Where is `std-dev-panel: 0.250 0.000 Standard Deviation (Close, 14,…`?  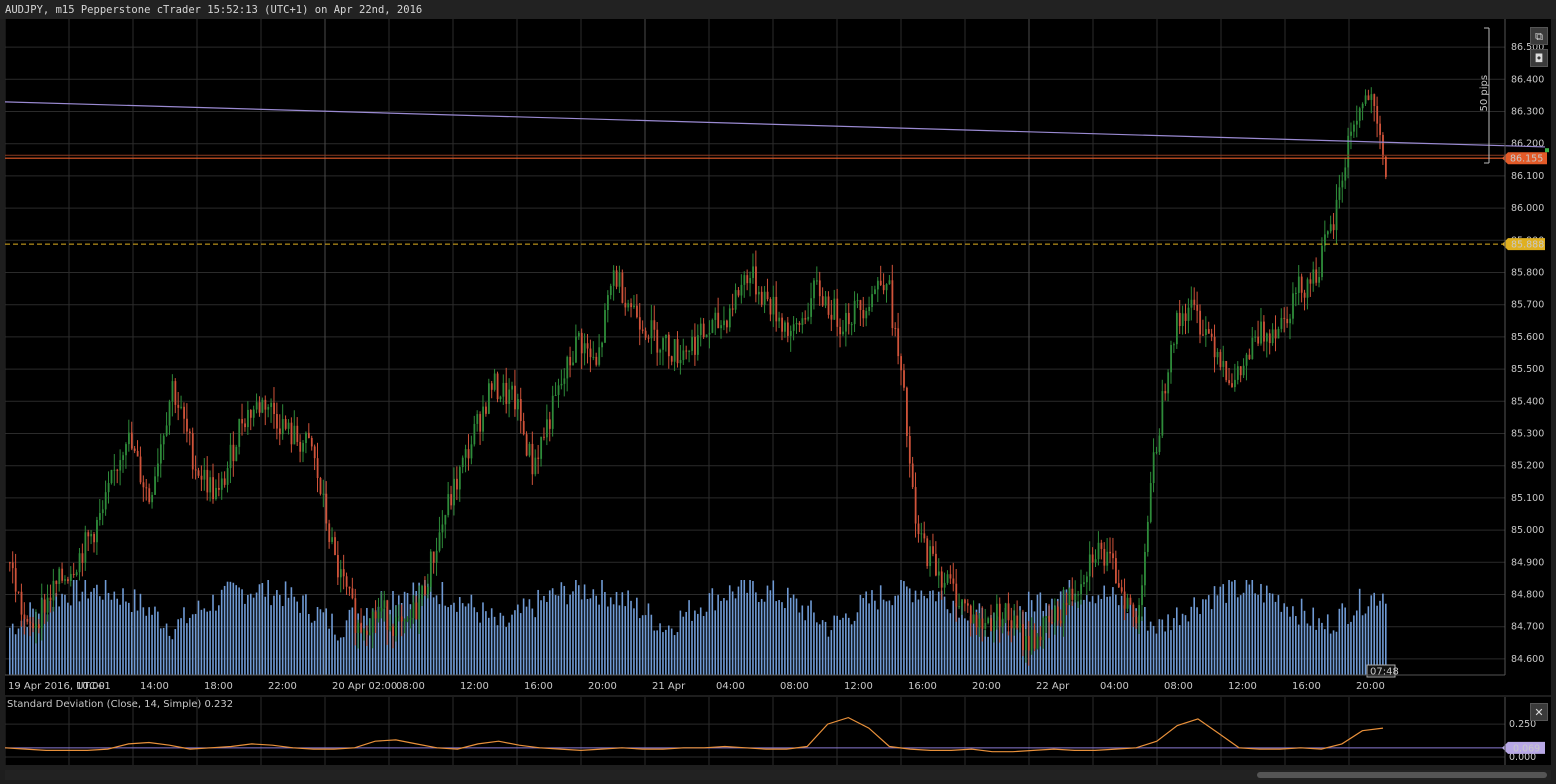
std-dev-panel: 0.250 0.000 Standard Deviation (Close, 14,… is located at coordinates (778, 731).